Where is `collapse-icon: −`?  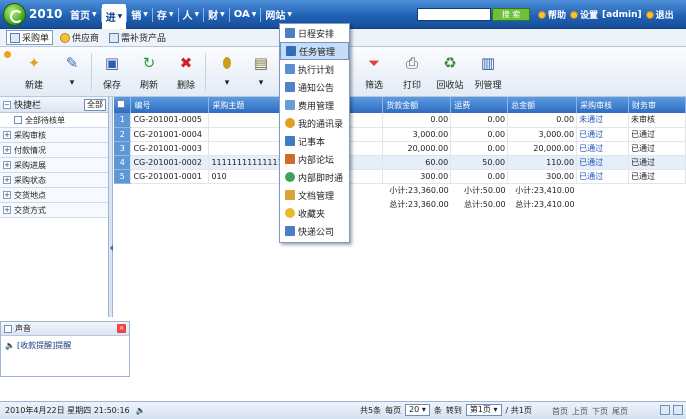 collapse-icon: − is located at coordinates (7, 104).